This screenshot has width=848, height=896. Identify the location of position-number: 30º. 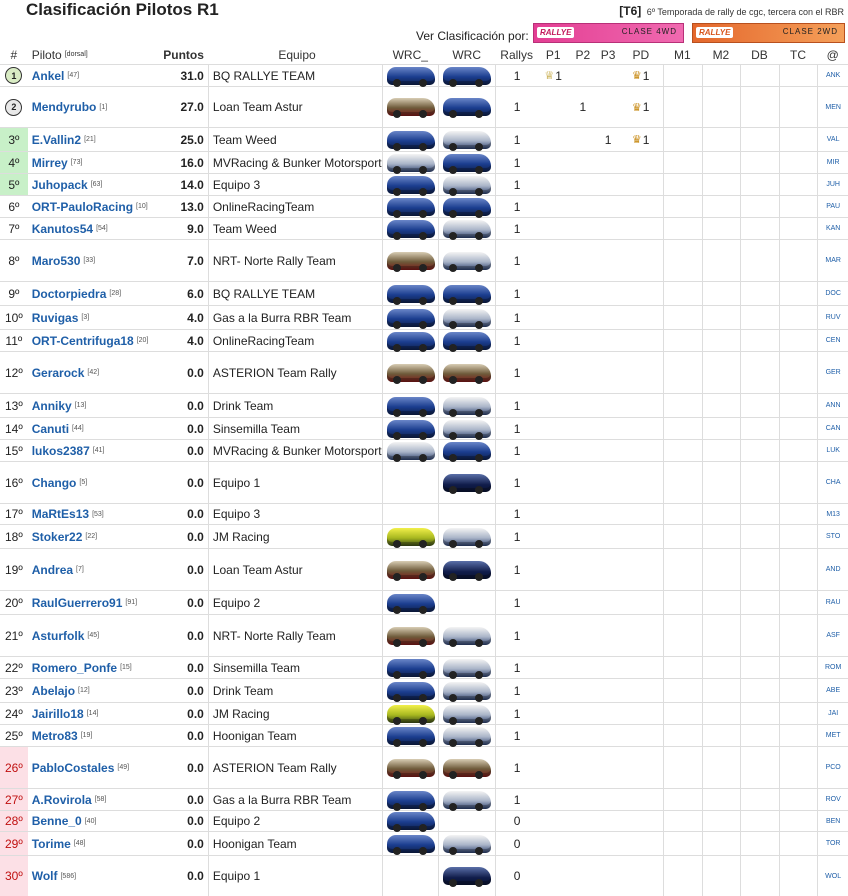
(13, 876).